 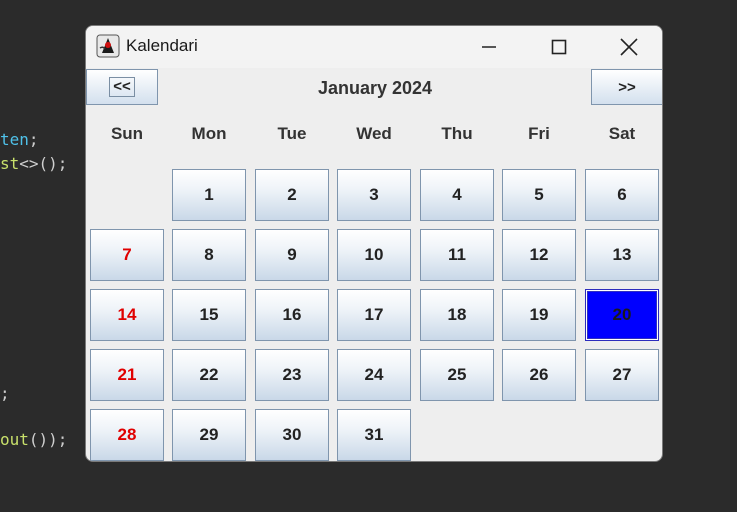 What do you see at coordinates (539, 133) in the screenshot?
I see `weekday-header-fri: Fri` at bounding box center [539, 133].